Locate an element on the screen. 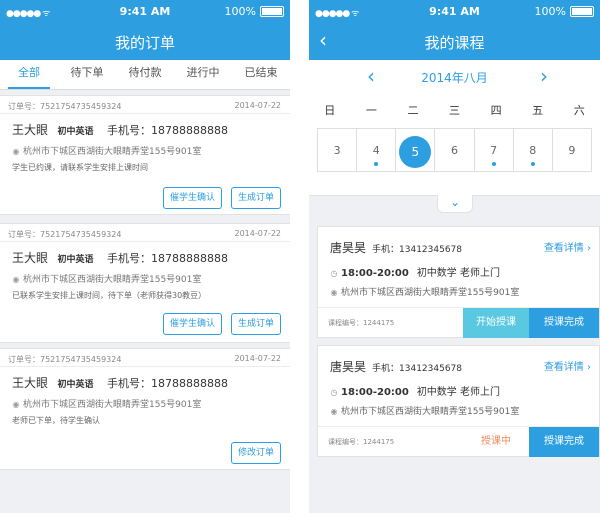  order-note: 学生已约课，请联系学生安排上课时间 is located at coordinates (80, 167).